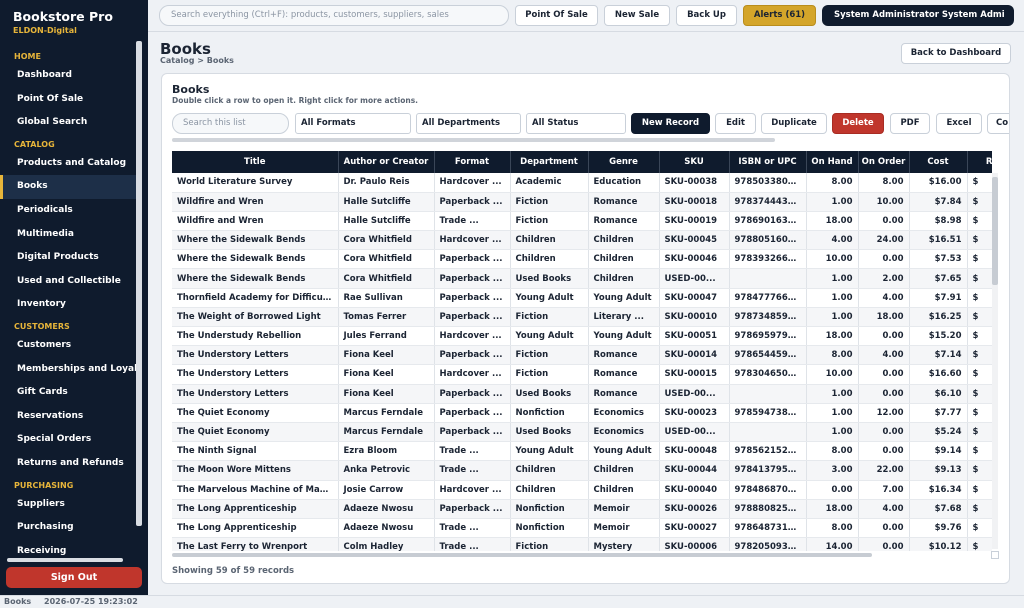  What do you see at coordinates (255, 259) in the screenshot?
I see `table-cell: Where the Sidewalk Bends` at bounding box center [255, 259].